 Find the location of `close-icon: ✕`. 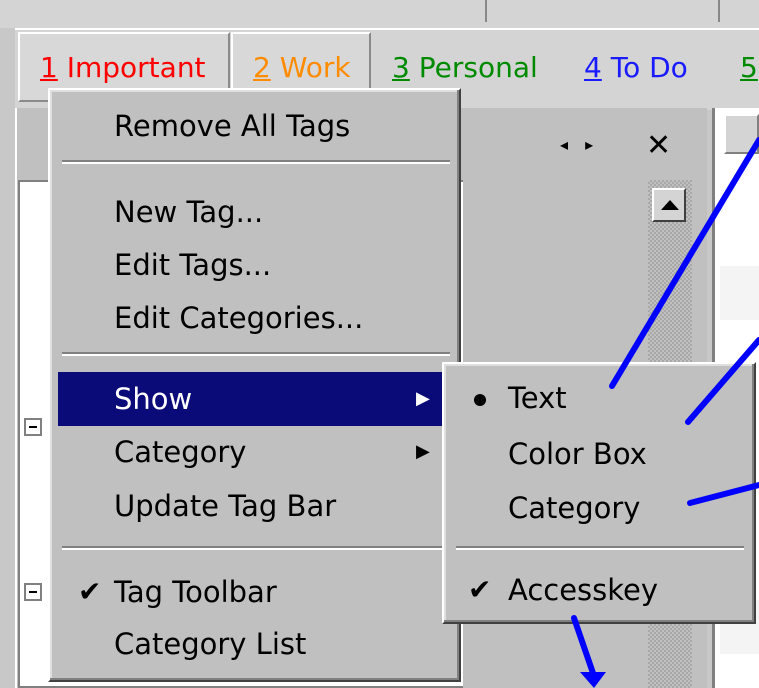

close-icon: ✕ is located at coordinates (658, 145).